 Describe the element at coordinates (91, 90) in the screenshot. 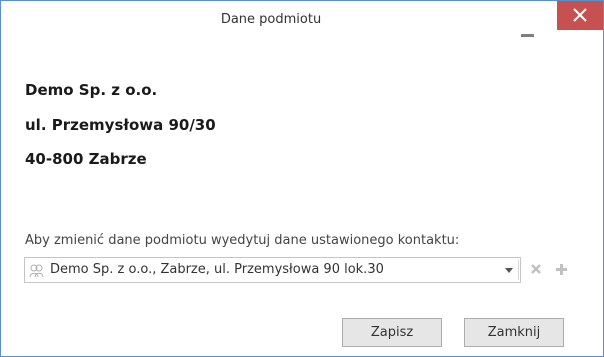

I see `entity-name: Demo Sp. z o.o.` at that location.